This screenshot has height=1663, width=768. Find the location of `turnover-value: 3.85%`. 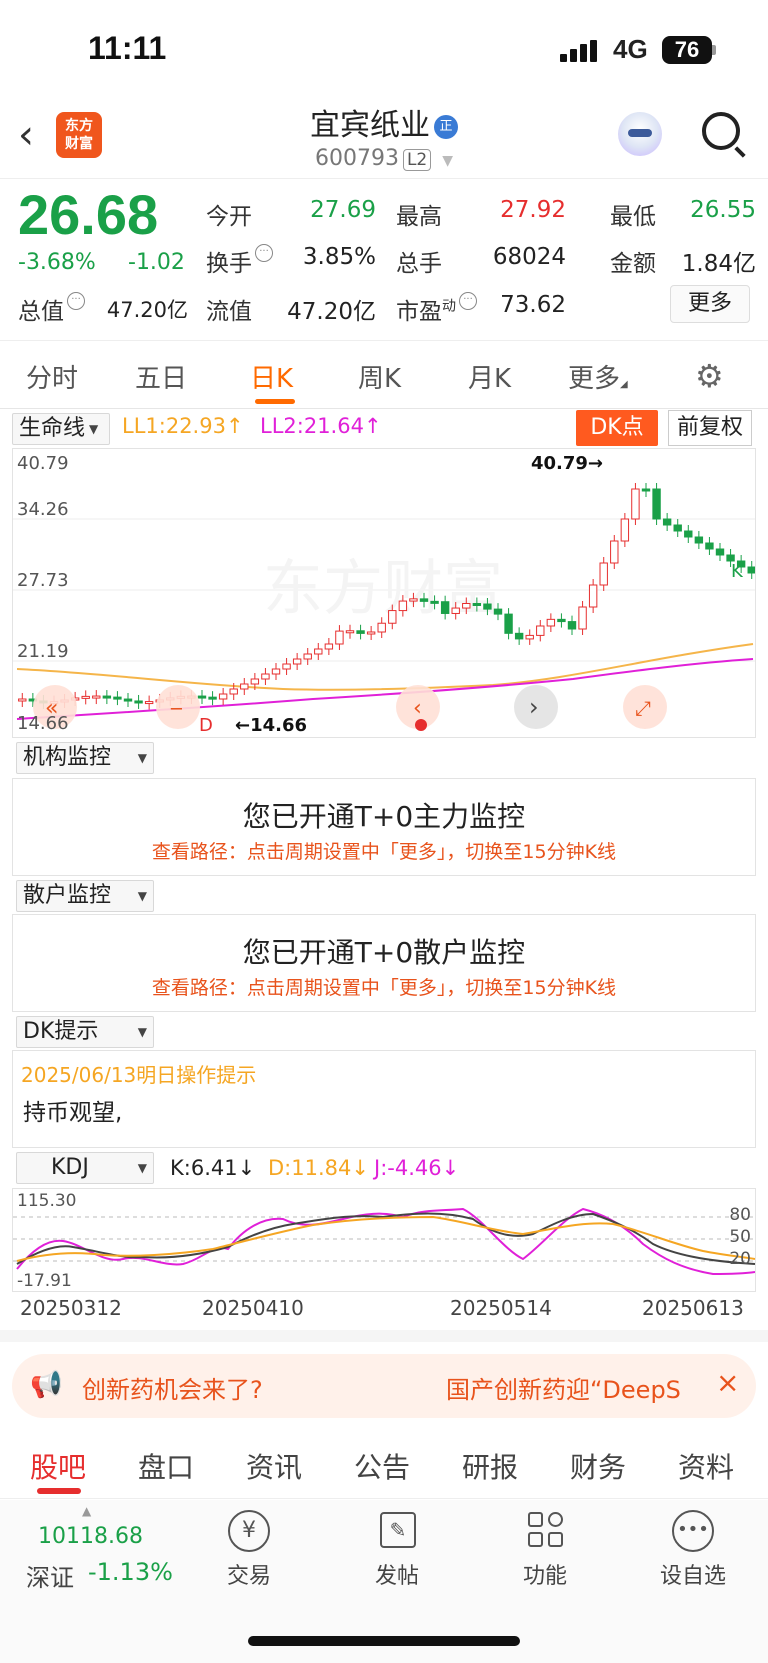

turnover-value: 3.85% is located at coordinates (339, 257).